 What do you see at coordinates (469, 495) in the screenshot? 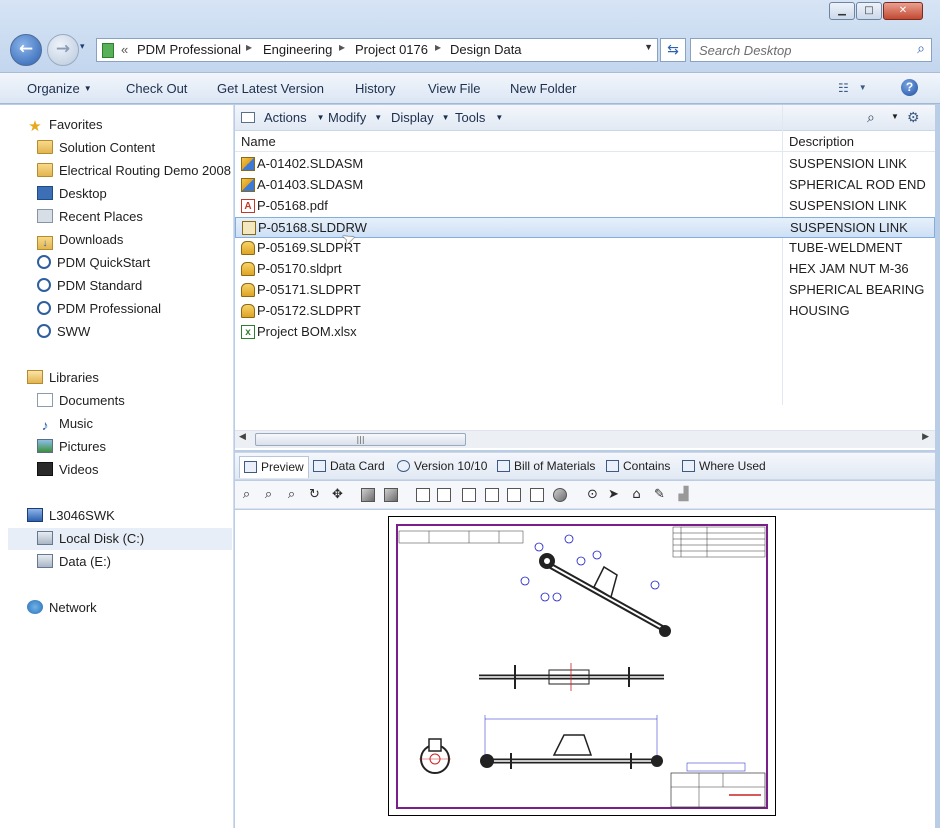
I see `iso-view-icon` at bounding box center [469, 495].